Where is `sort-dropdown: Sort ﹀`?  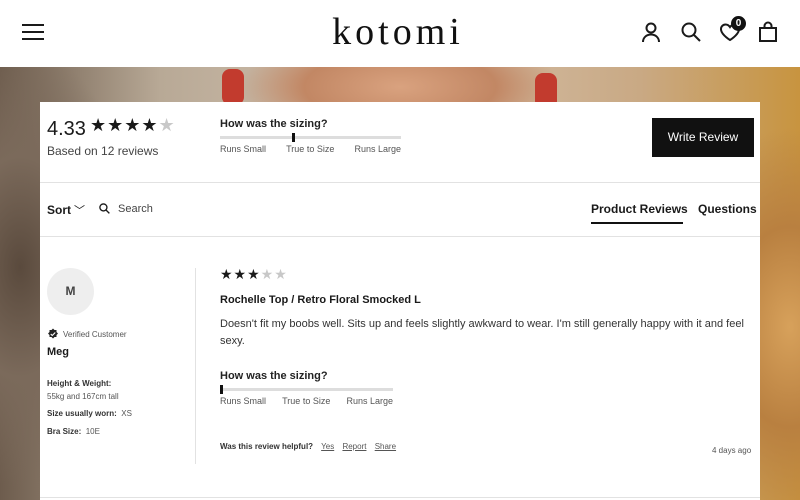
sort-dropdown: Sort ﹀ is located at coordinates (66, 210).